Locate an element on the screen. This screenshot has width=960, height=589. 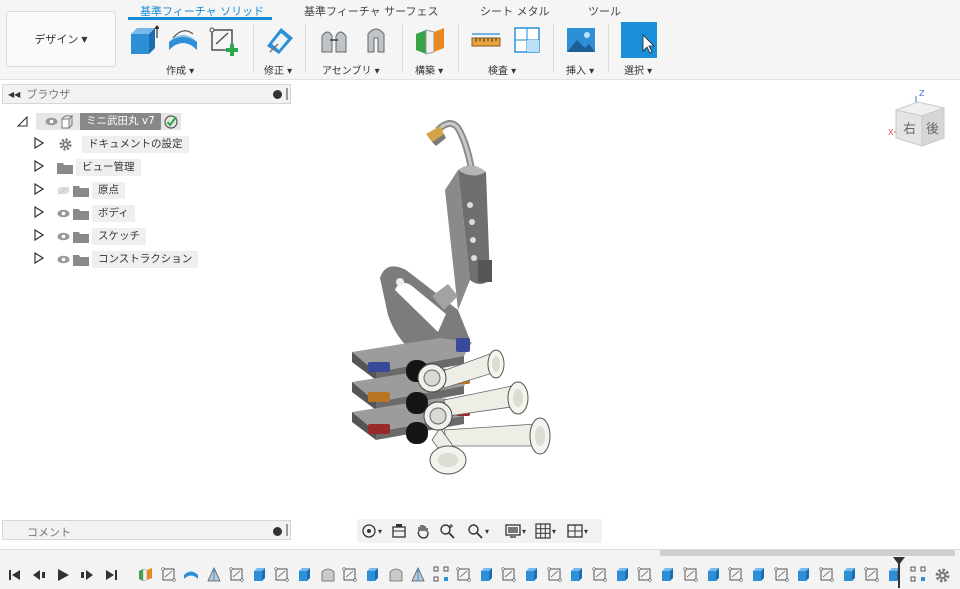
group-insert: 挿入 ▾ is located at coordinates (580, 69).